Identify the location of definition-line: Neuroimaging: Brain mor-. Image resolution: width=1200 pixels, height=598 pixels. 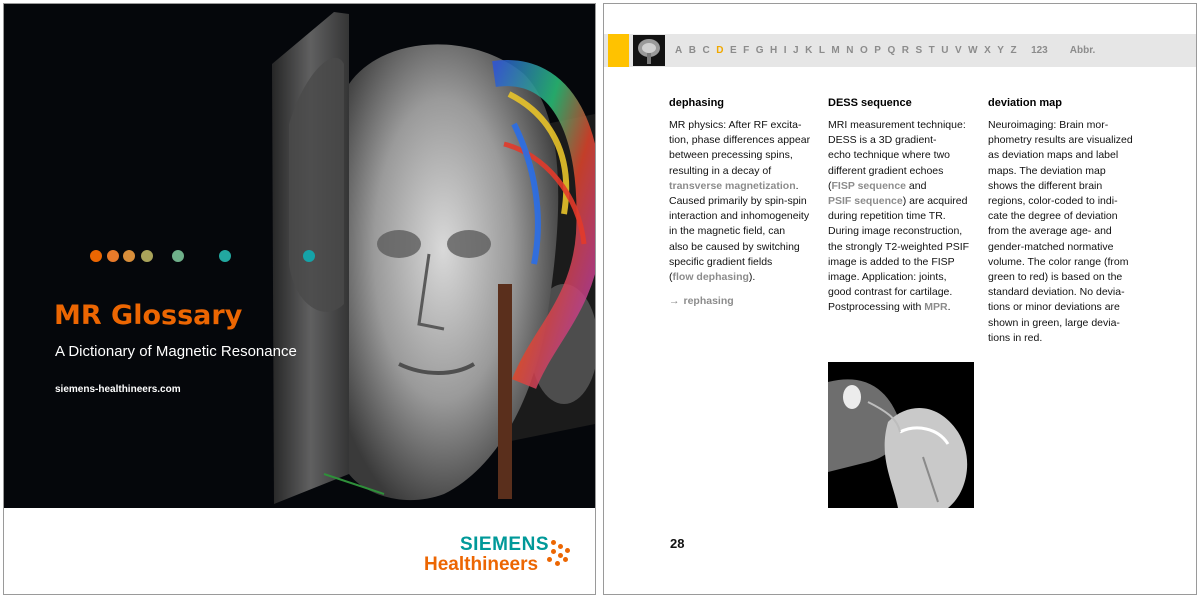
(1048, 125).